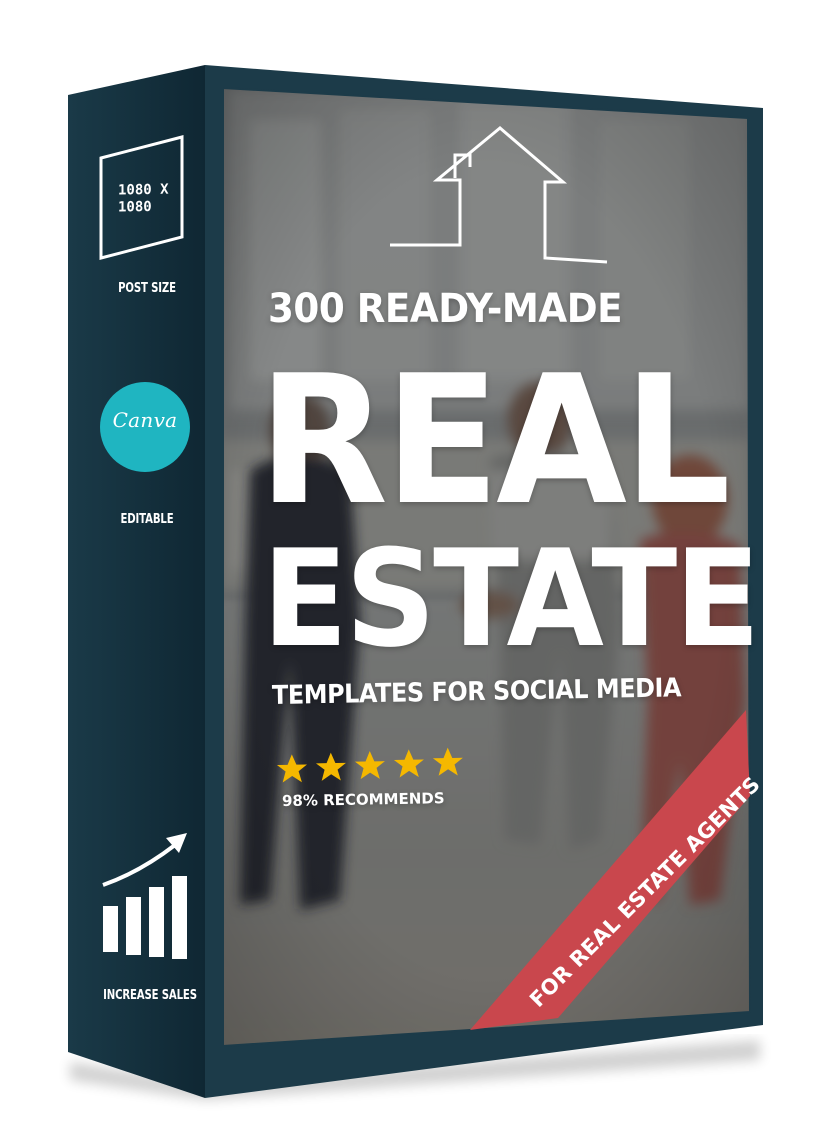 The height and width of the screenshot is (1135, 815). Describe the element at coordinates (494, 440) in the screenshot. I see `cover-headline-line1: REAL` at that location.